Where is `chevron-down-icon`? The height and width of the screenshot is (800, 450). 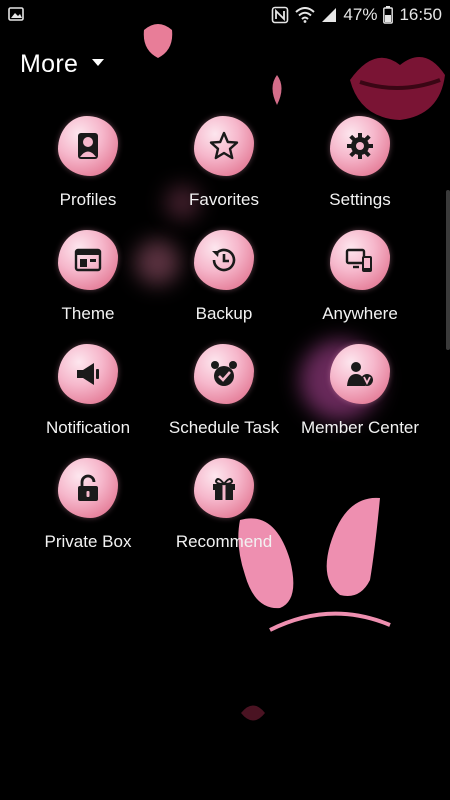
chevron-down-icon is located at coordinates (98, 62).